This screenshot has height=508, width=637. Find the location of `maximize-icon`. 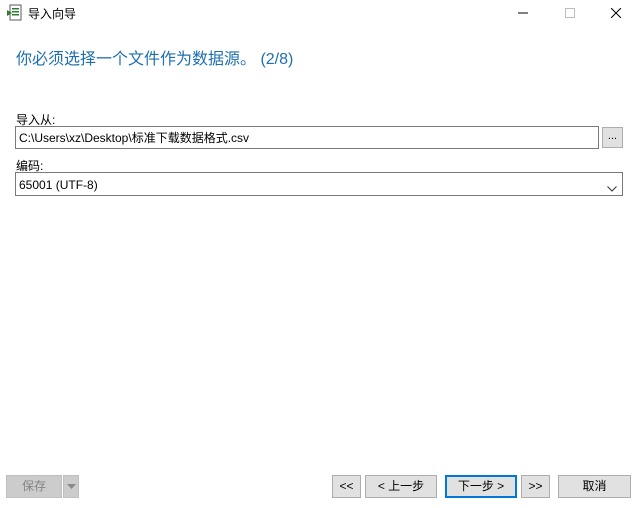

maximize-icon is located at coordinates (570, 13).